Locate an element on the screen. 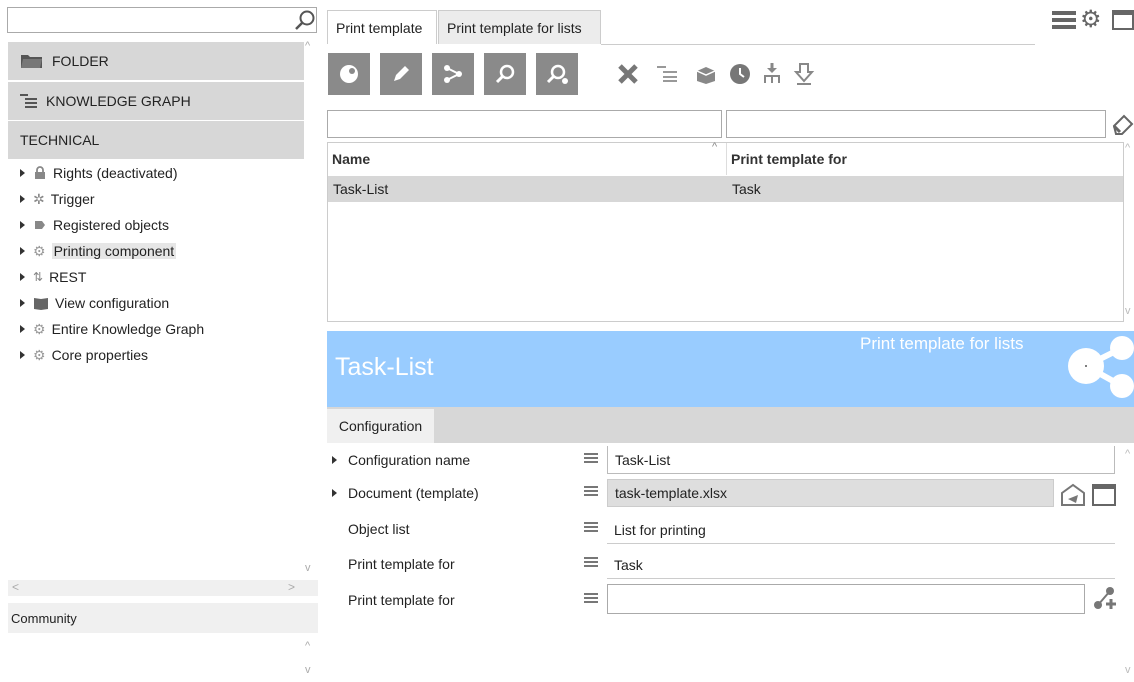 Image resolution: width=1134 pixels, height=682 pixels. export-button is located at coordinates (706, 74).